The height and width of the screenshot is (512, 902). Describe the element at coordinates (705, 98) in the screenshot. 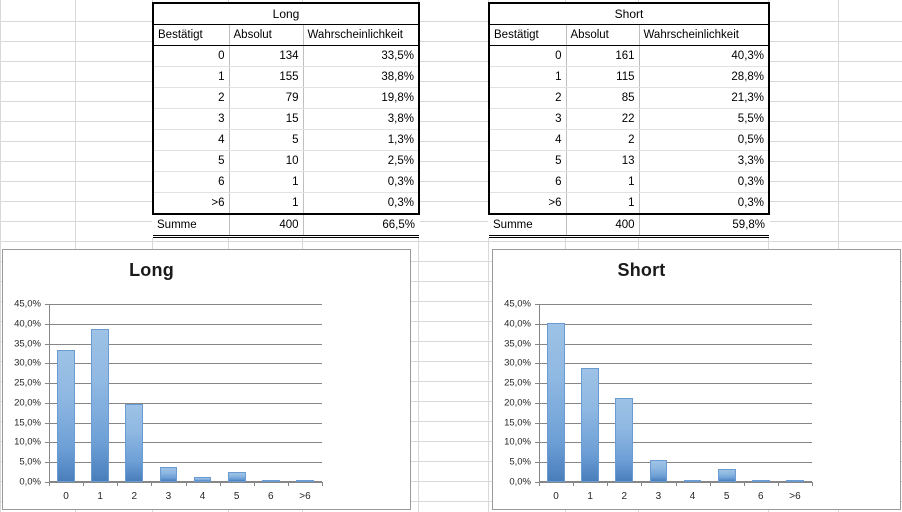

I see `table-cell: 21,3%` at that location.